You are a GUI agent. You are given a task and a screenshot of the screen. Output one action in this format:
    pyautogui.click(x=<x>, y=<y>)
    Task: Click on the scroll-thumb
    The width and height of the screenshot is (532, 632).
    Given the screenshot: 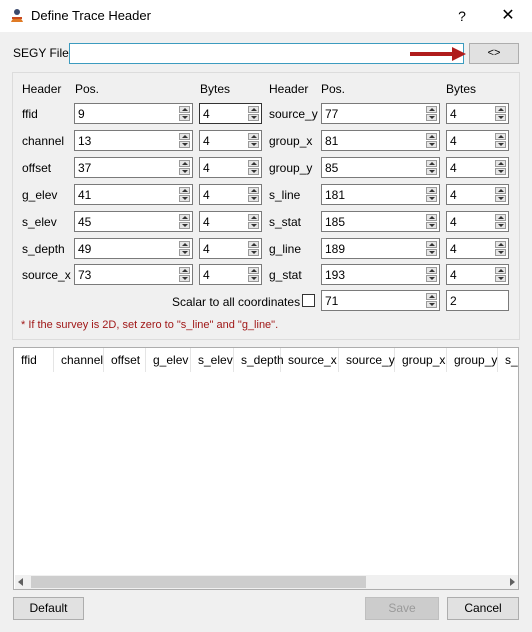 What is the action you would take?
    pyautogui.click(x=198, y=582)
    